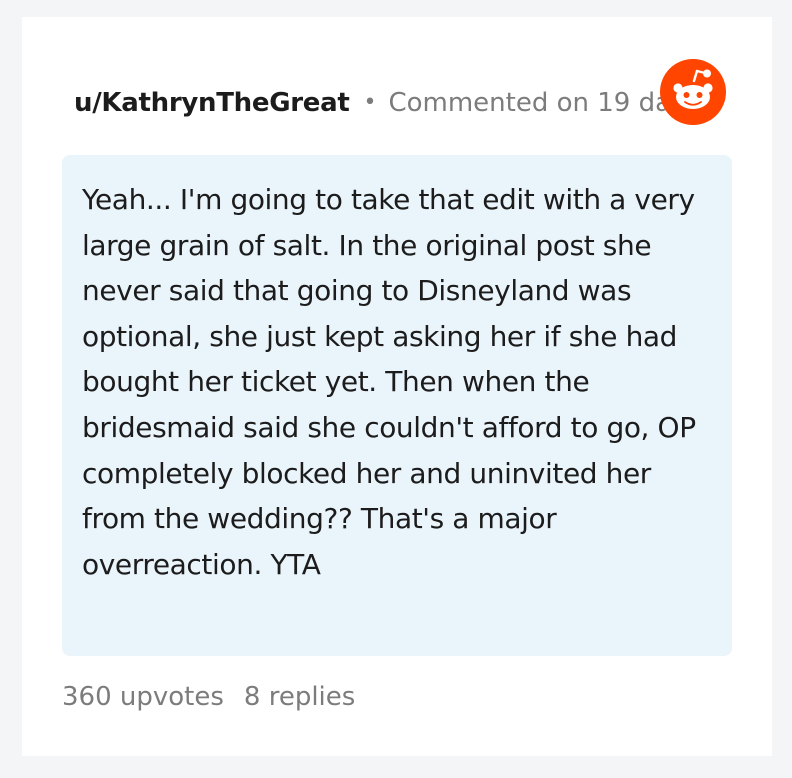 The height and width of the screenshot is (778, 792). What do you see at coordinates (693, 92) in the screenshot?
I see `reddit-snoo-icon` at bounding box center [693, 92].